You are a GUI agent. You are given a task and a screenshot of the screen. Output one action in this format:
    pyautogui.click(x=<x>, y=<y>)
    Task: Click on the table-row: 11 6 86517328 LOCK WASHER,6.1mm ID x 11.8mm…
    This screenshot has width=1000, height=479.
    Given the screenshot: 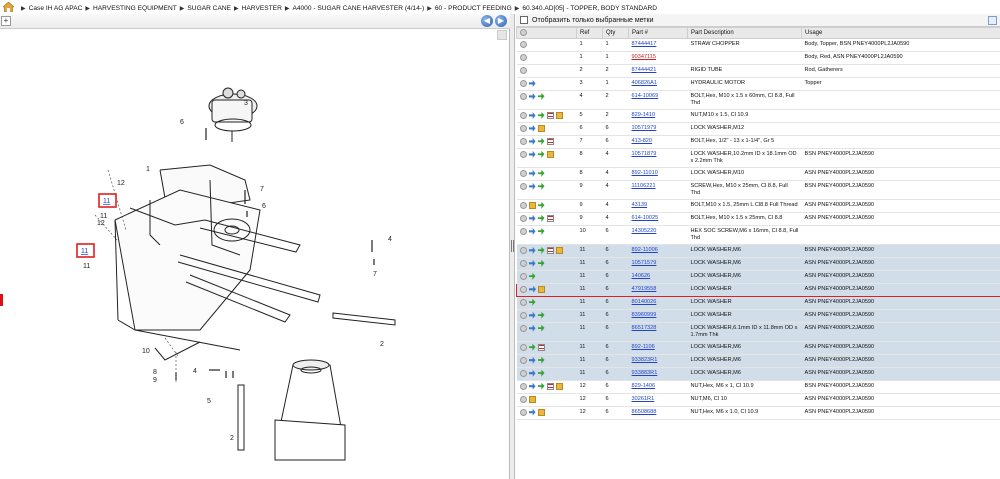 What is the action you would take?
    pyautogui.click(x=758, y=332)
    